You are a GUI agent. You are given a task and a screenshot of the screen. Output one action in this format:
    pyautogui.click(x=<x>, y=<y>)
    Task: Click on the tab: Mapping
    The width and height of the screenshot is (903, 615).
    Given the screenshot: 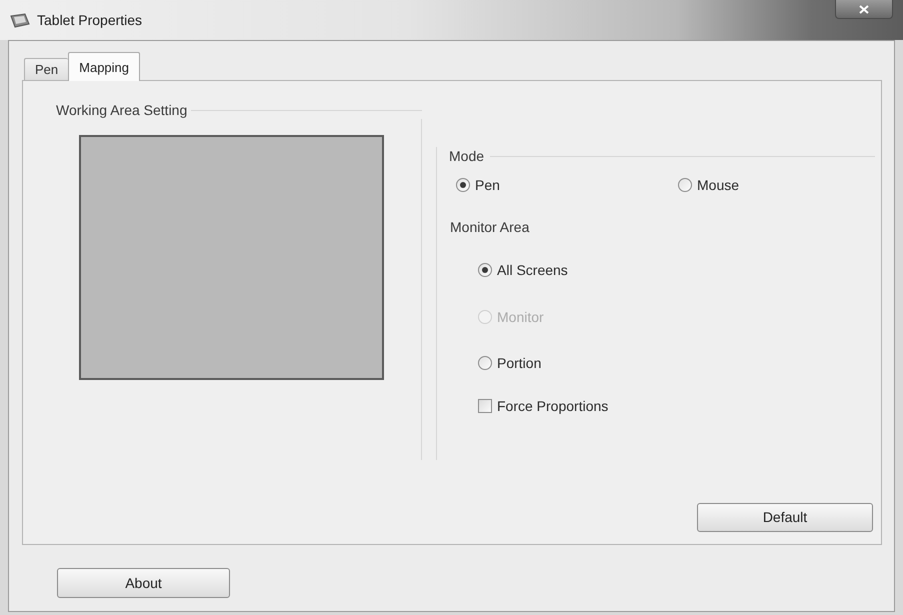 What is the action you would take?
    pyautogui.click(x=104, y=66)
    